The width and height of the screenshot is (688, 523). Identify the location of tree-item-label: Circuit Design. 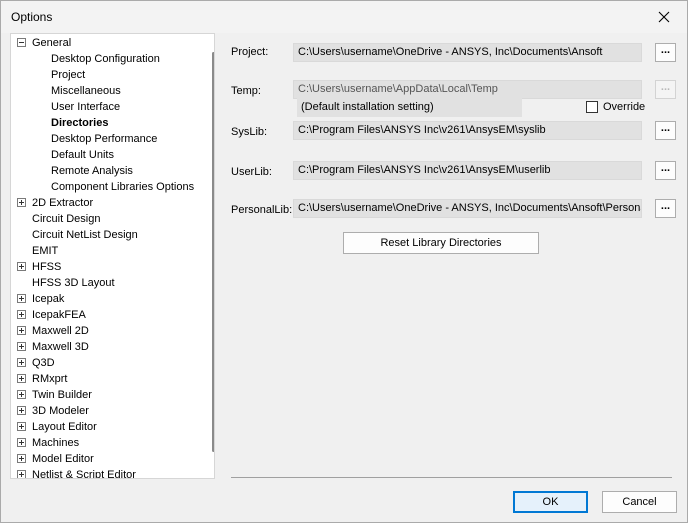
(66, 219).